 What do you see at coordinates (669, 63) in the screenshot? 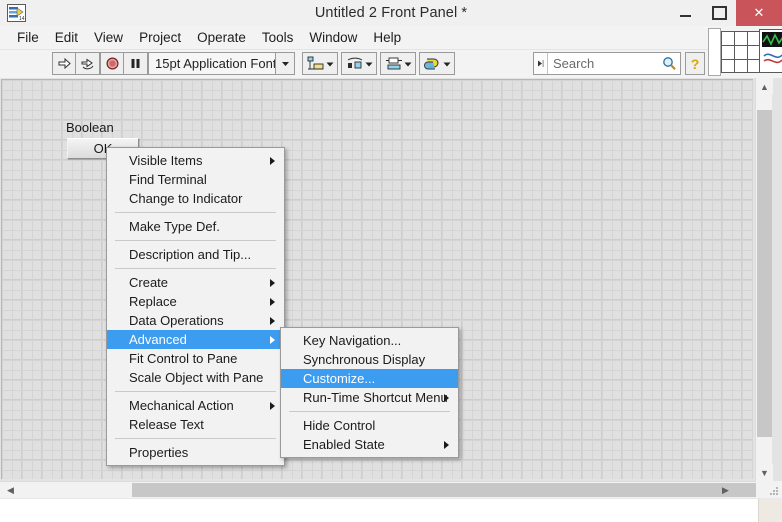
I see `search-icon` at bounding box center [669, 63].